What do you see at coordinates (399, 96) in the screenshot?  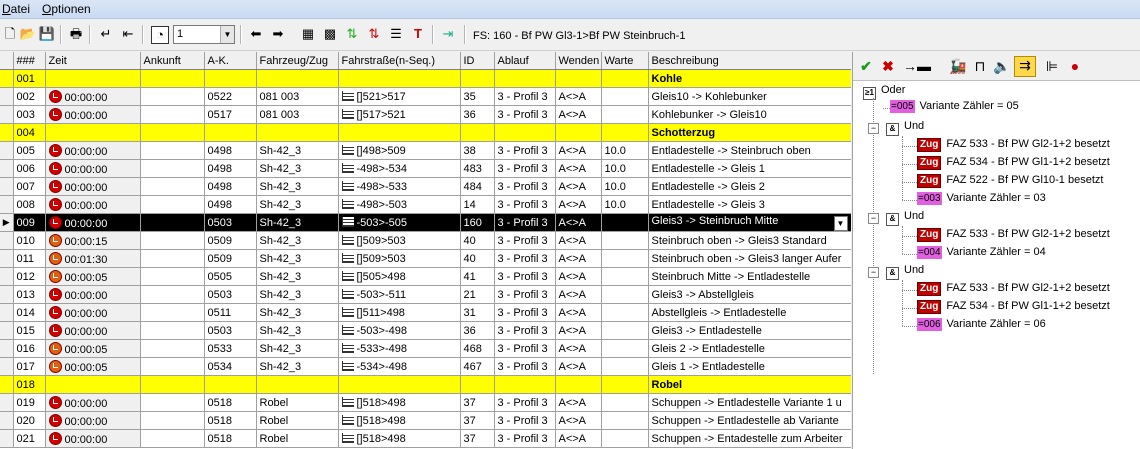 I see `cell-route: []521>517` at bounding box center [399, 96].